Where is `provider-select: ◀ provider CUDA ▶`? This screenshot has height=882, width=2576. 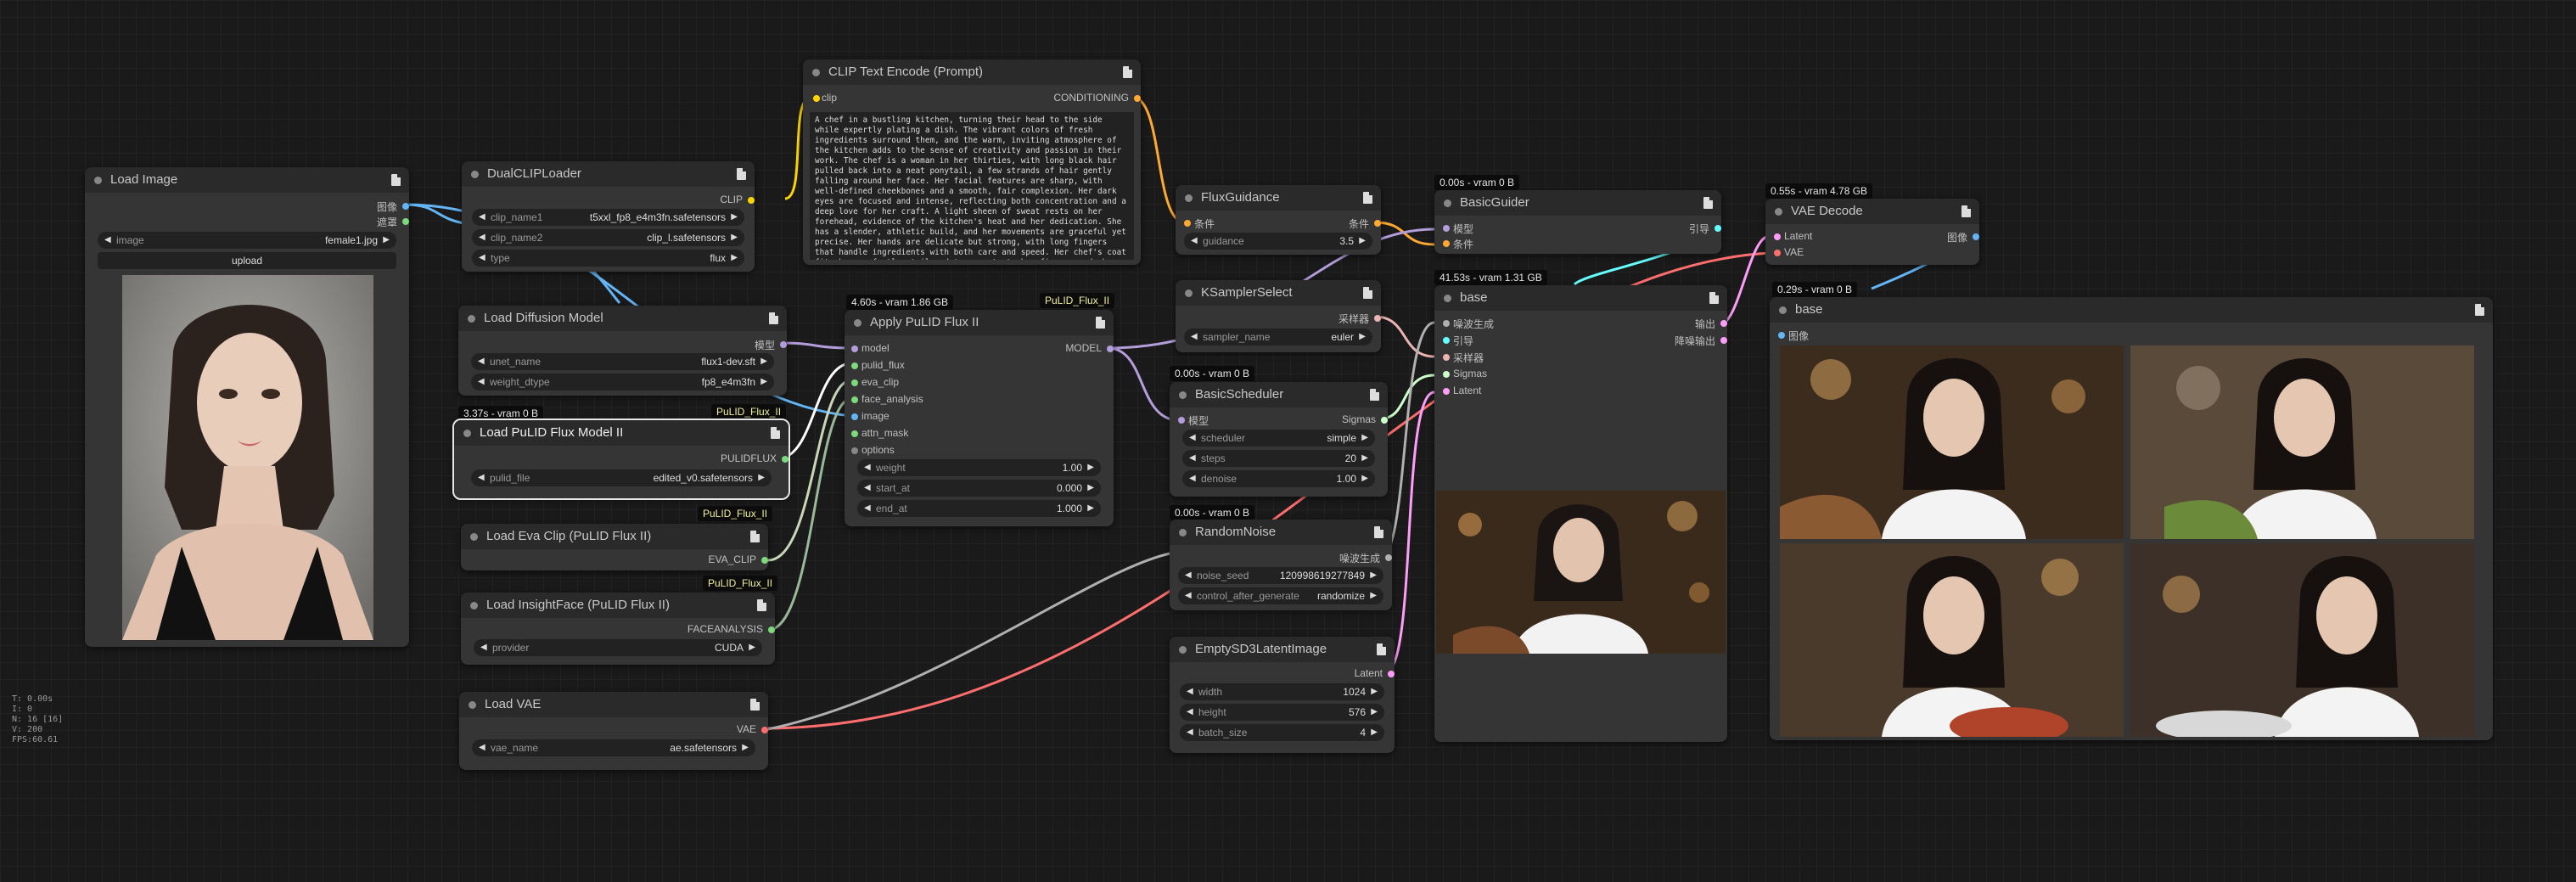
provider-select: ◀ provider CUDA ▶ is located at coordinates (618, 647).